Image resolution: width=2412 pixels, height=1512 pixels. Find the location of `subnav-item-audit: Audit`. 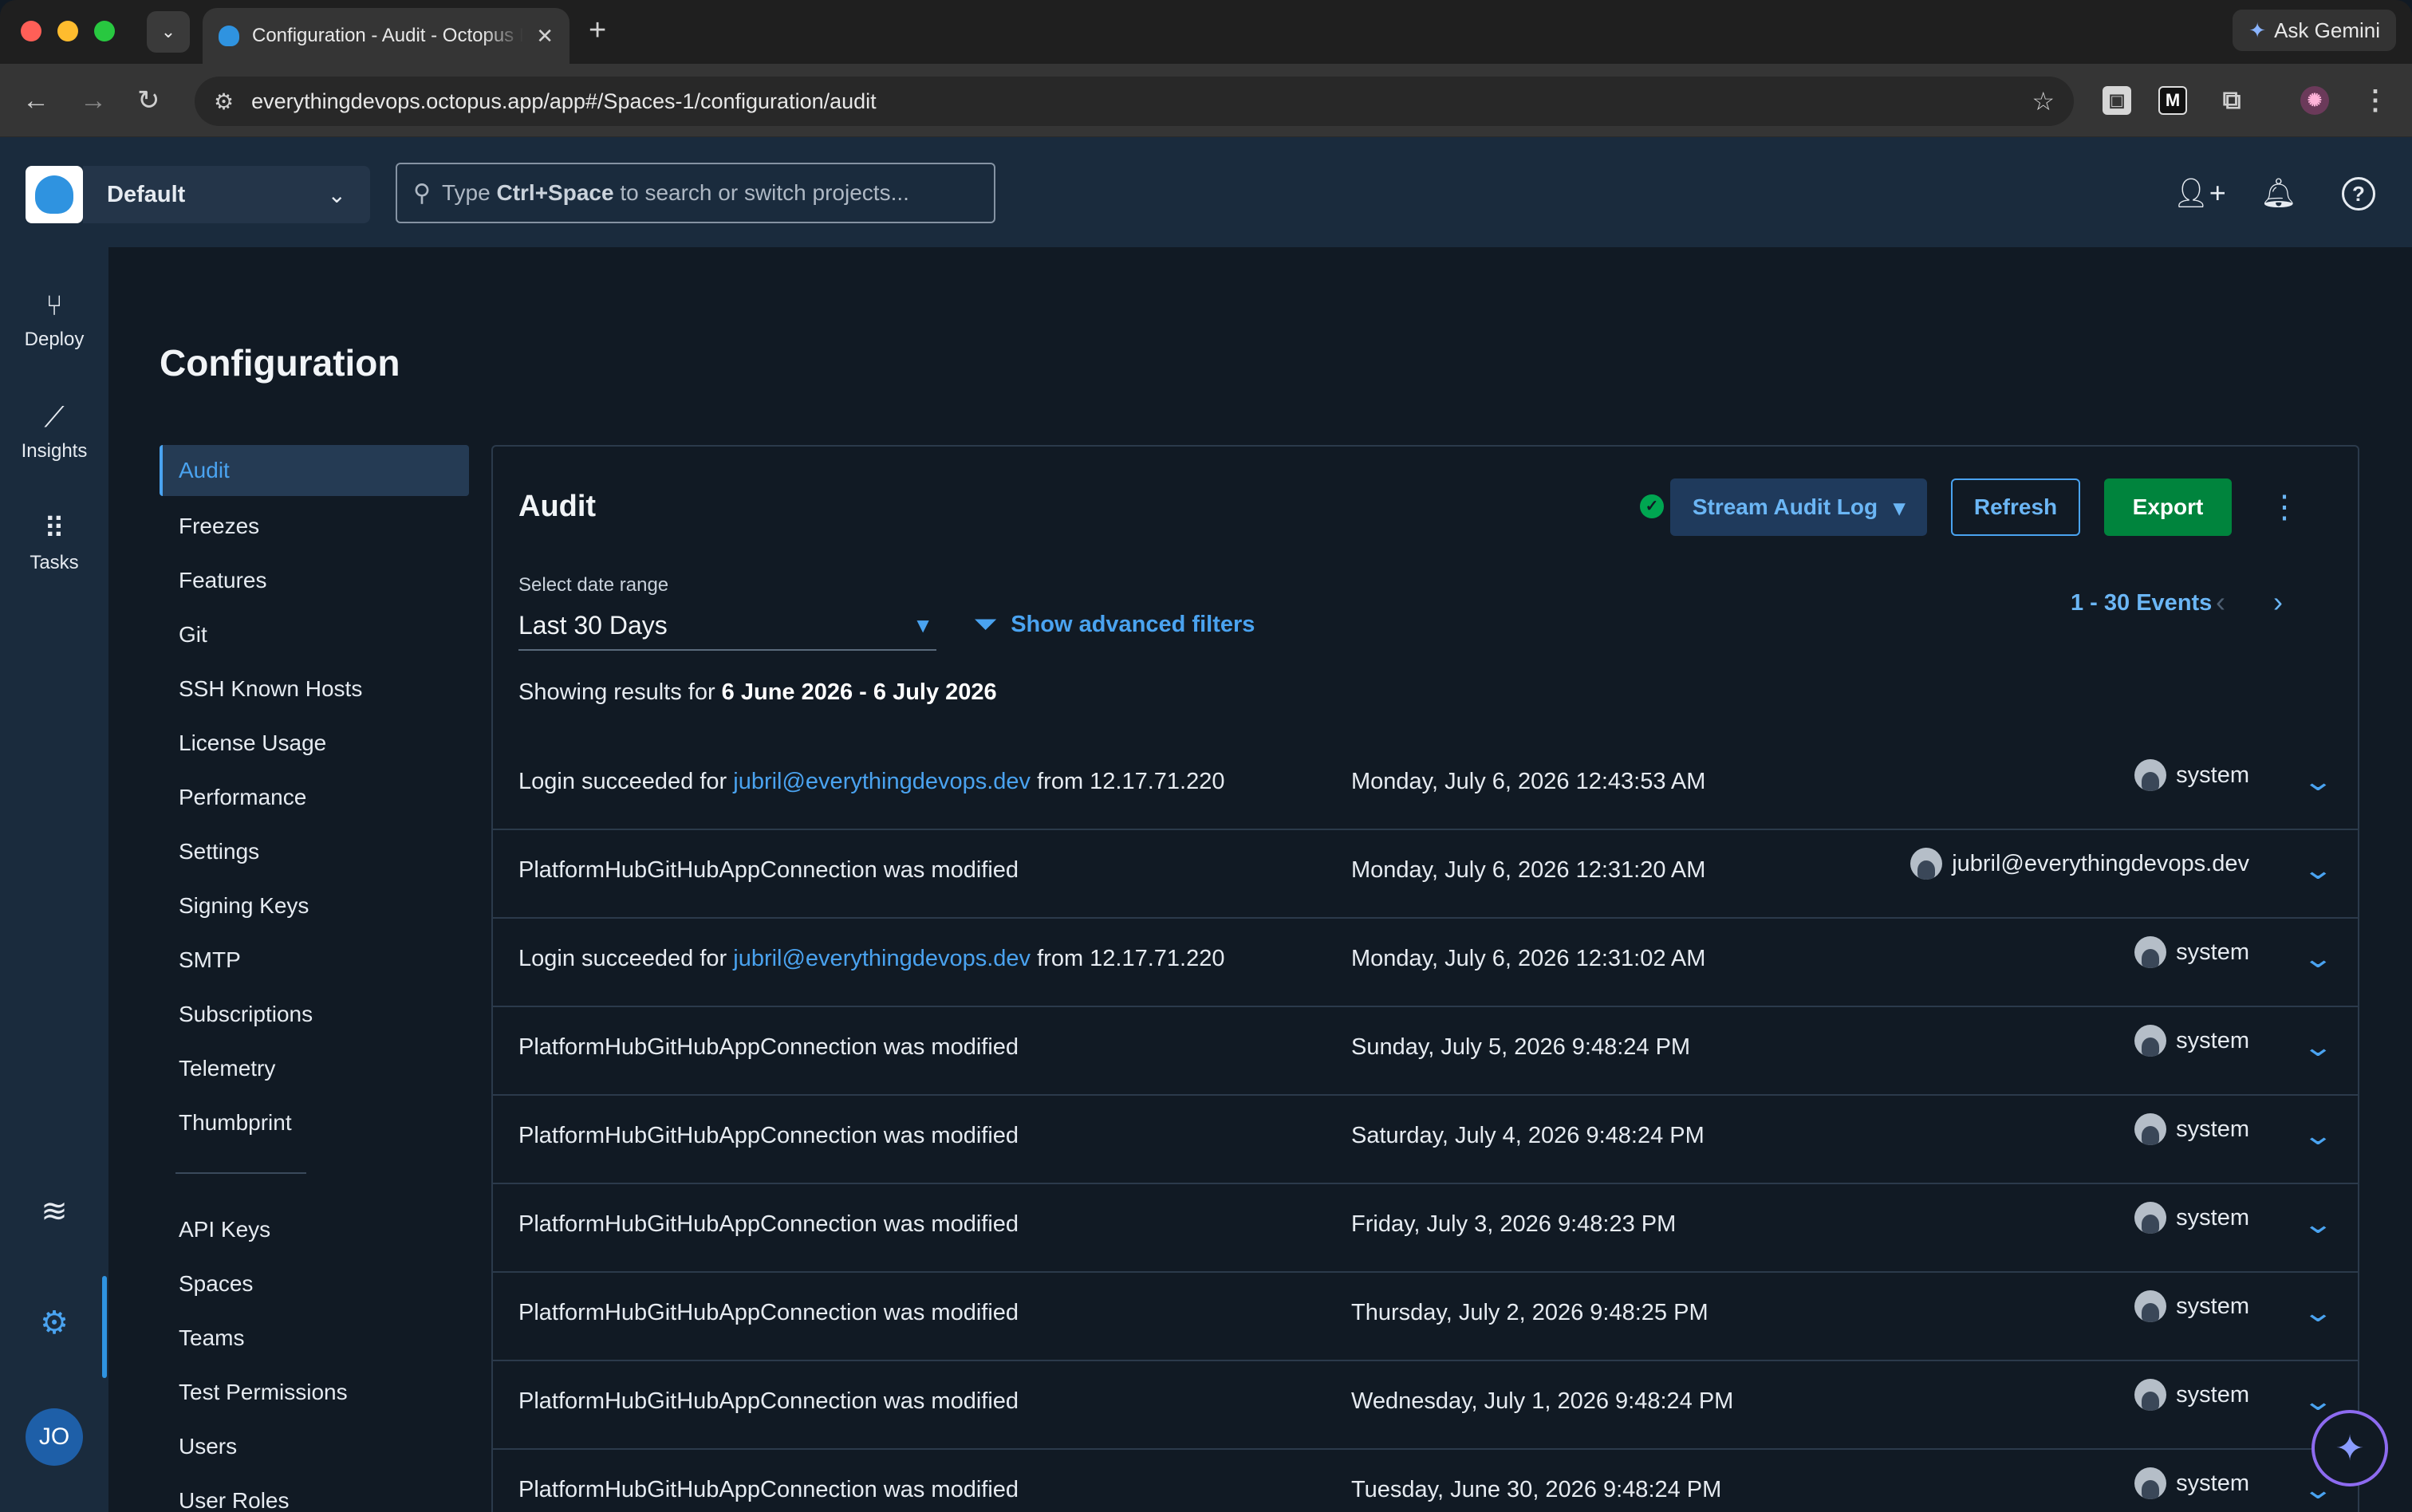

subnav-item-audit: Audit is located at coordinates (315, 470).